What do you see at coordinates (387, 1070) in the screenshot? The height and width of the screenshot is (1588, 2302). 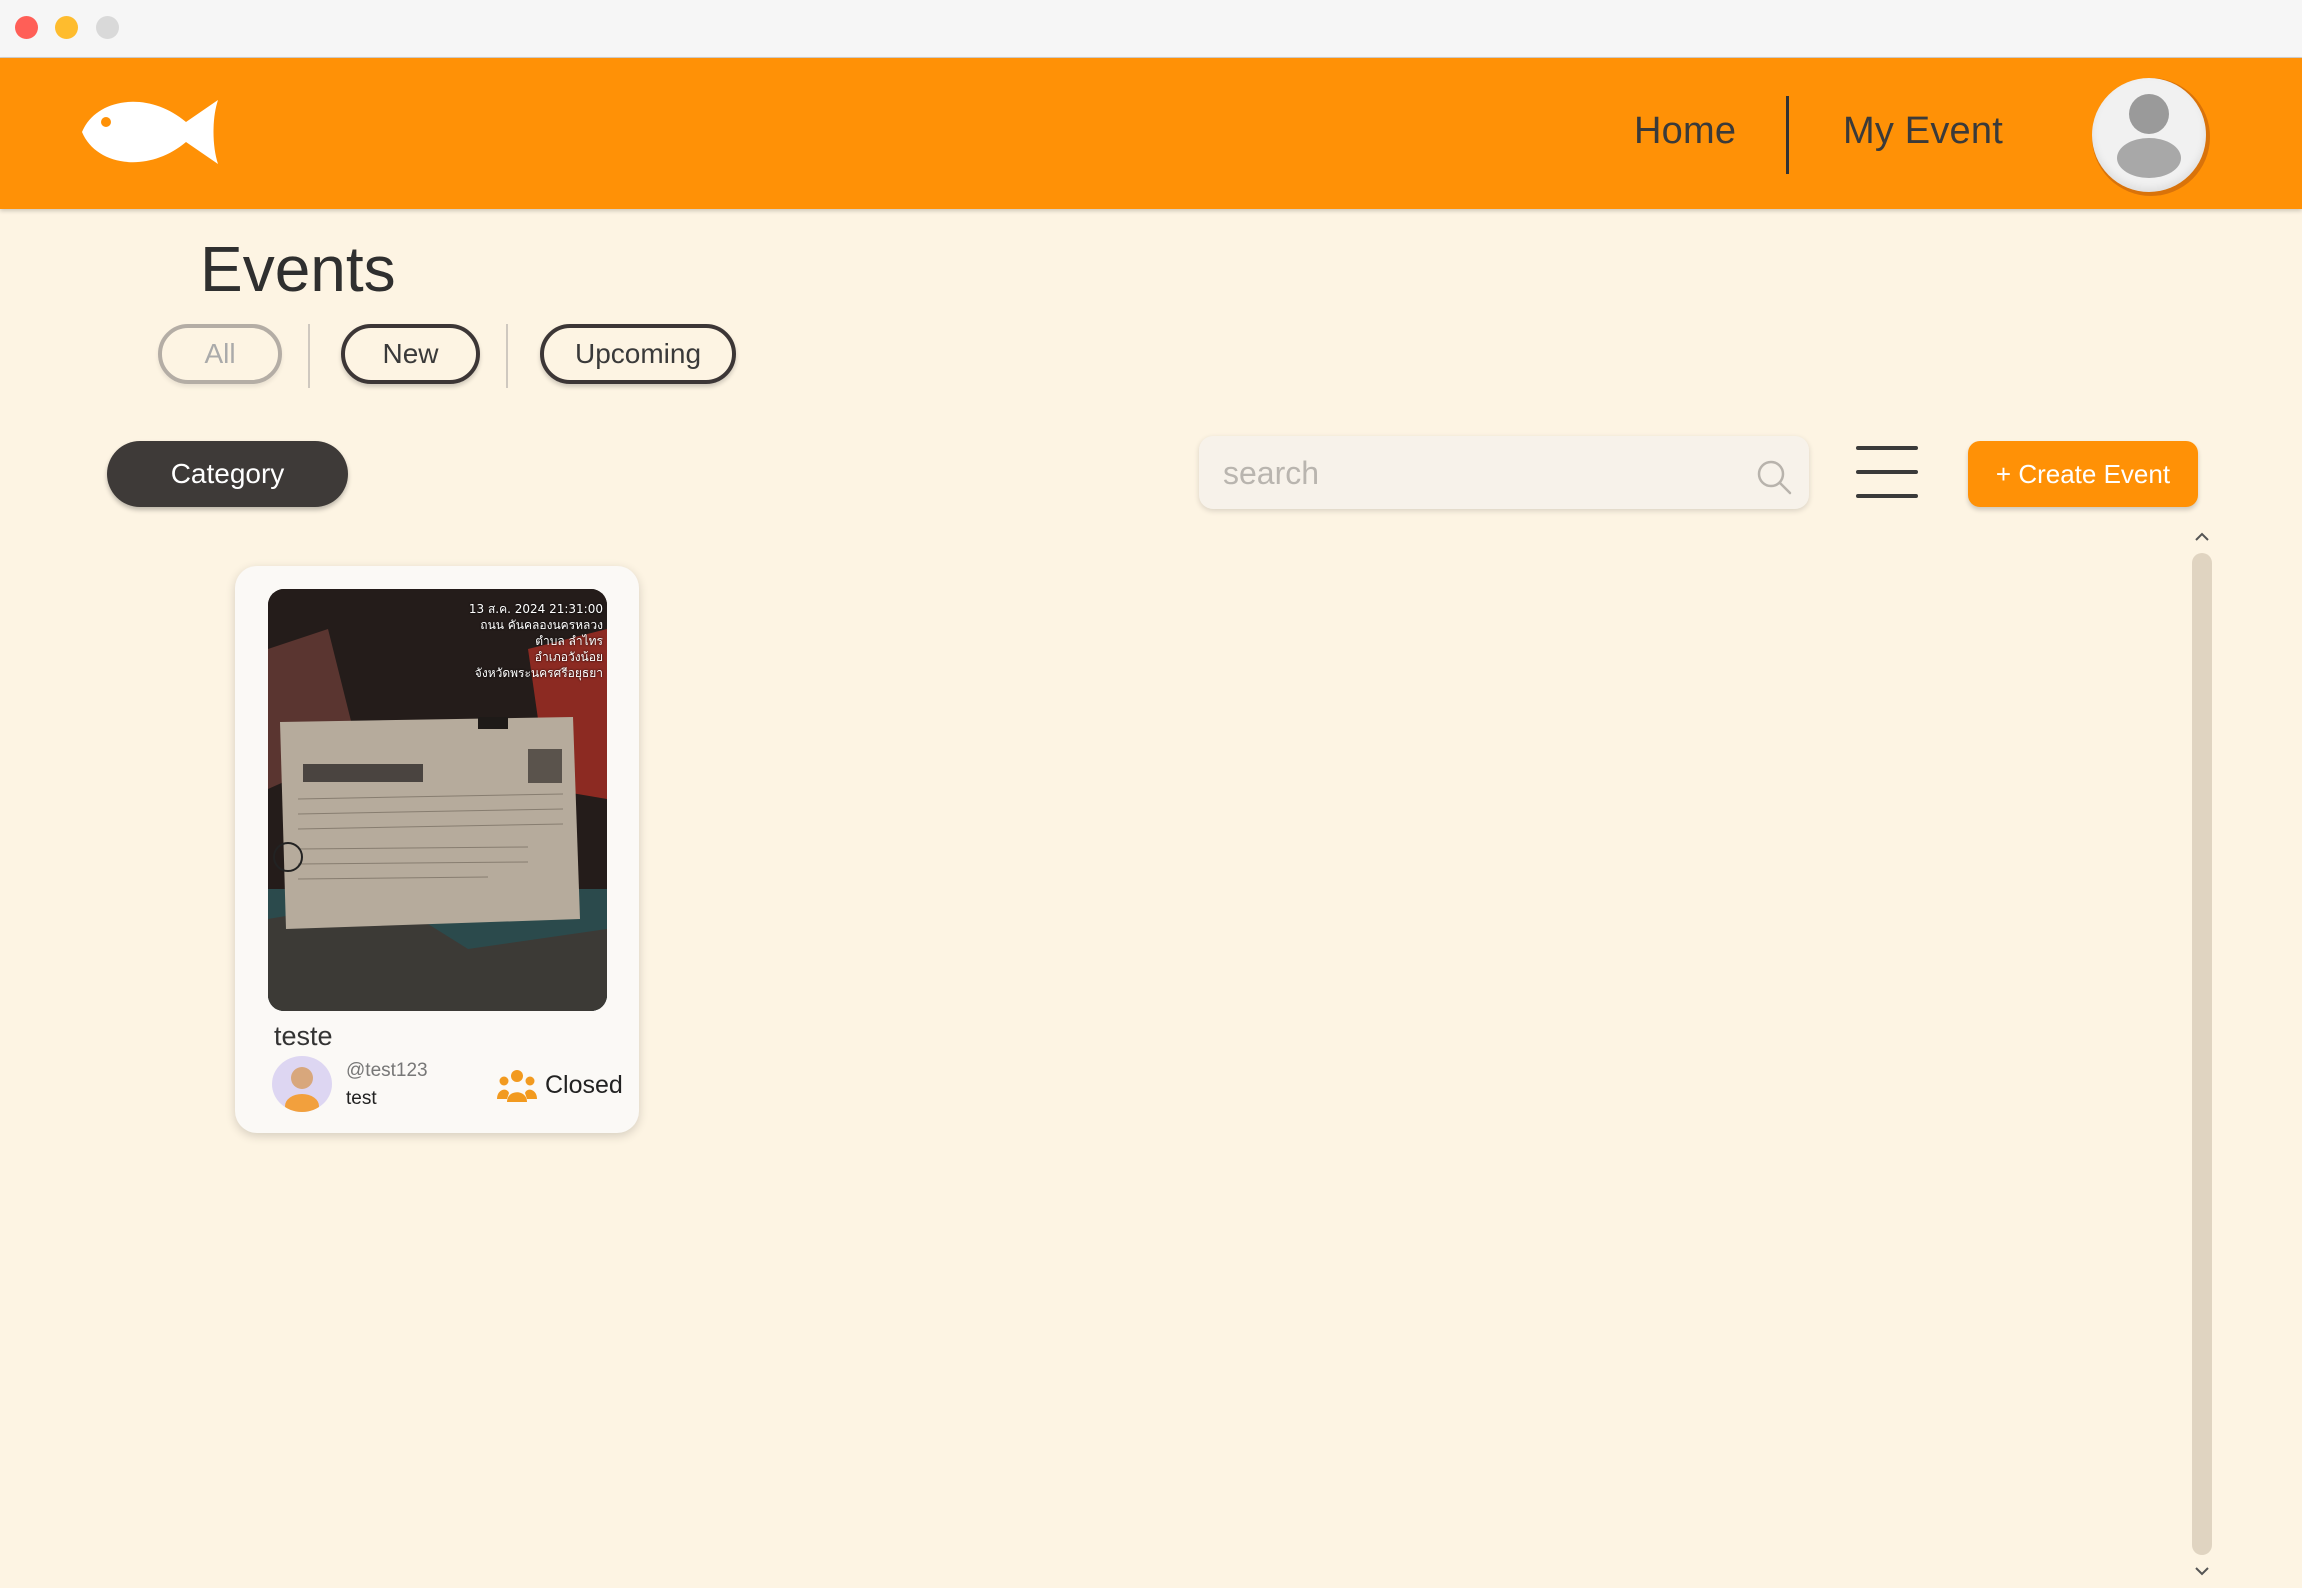 I see `organizer-handle: @test123` at bounding box center [387, 1070].